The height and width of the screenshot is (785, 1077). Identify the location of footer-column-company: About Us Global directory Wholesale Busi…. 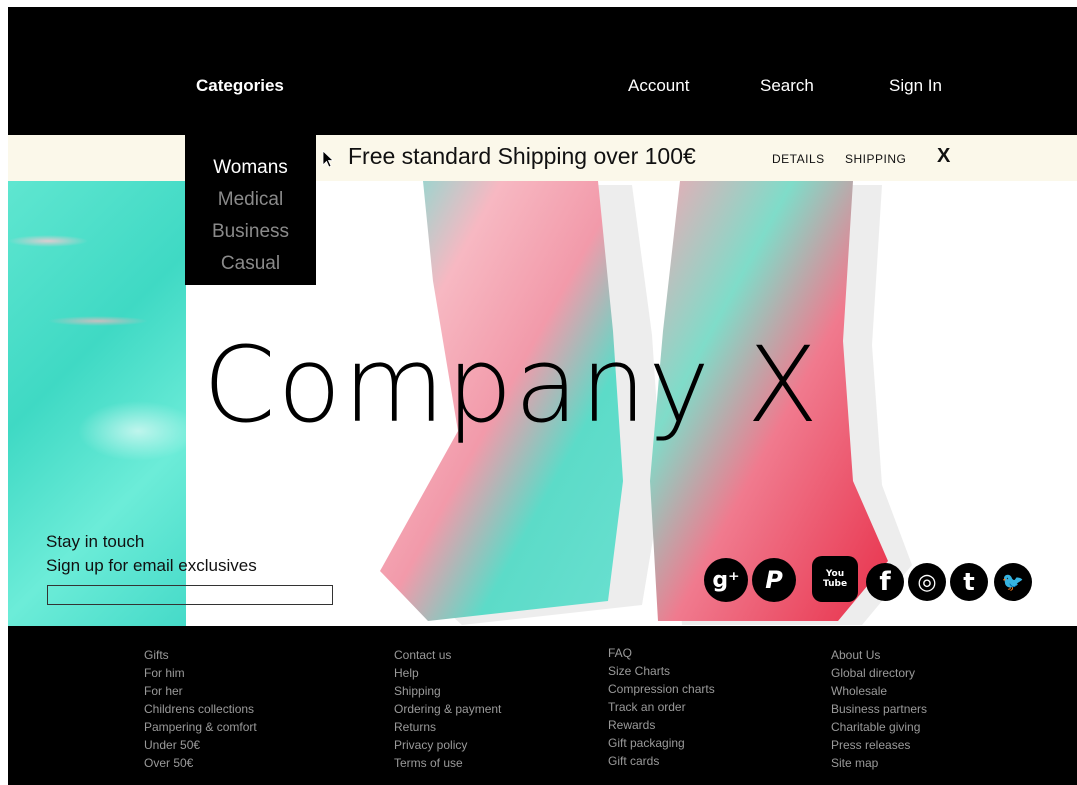
(879, 709).